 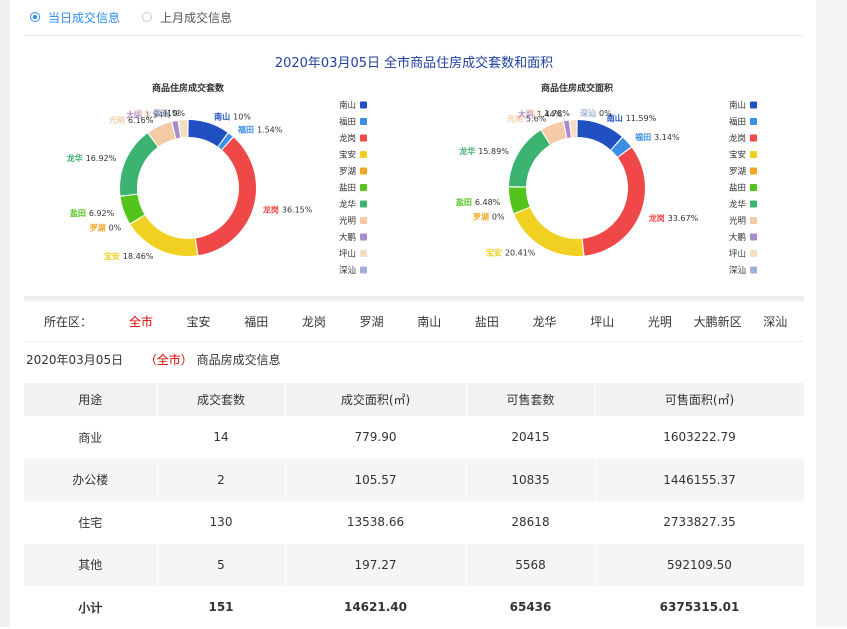 I want to click on slice-label: 宝安 18.46%, so click(x=129, y=256).